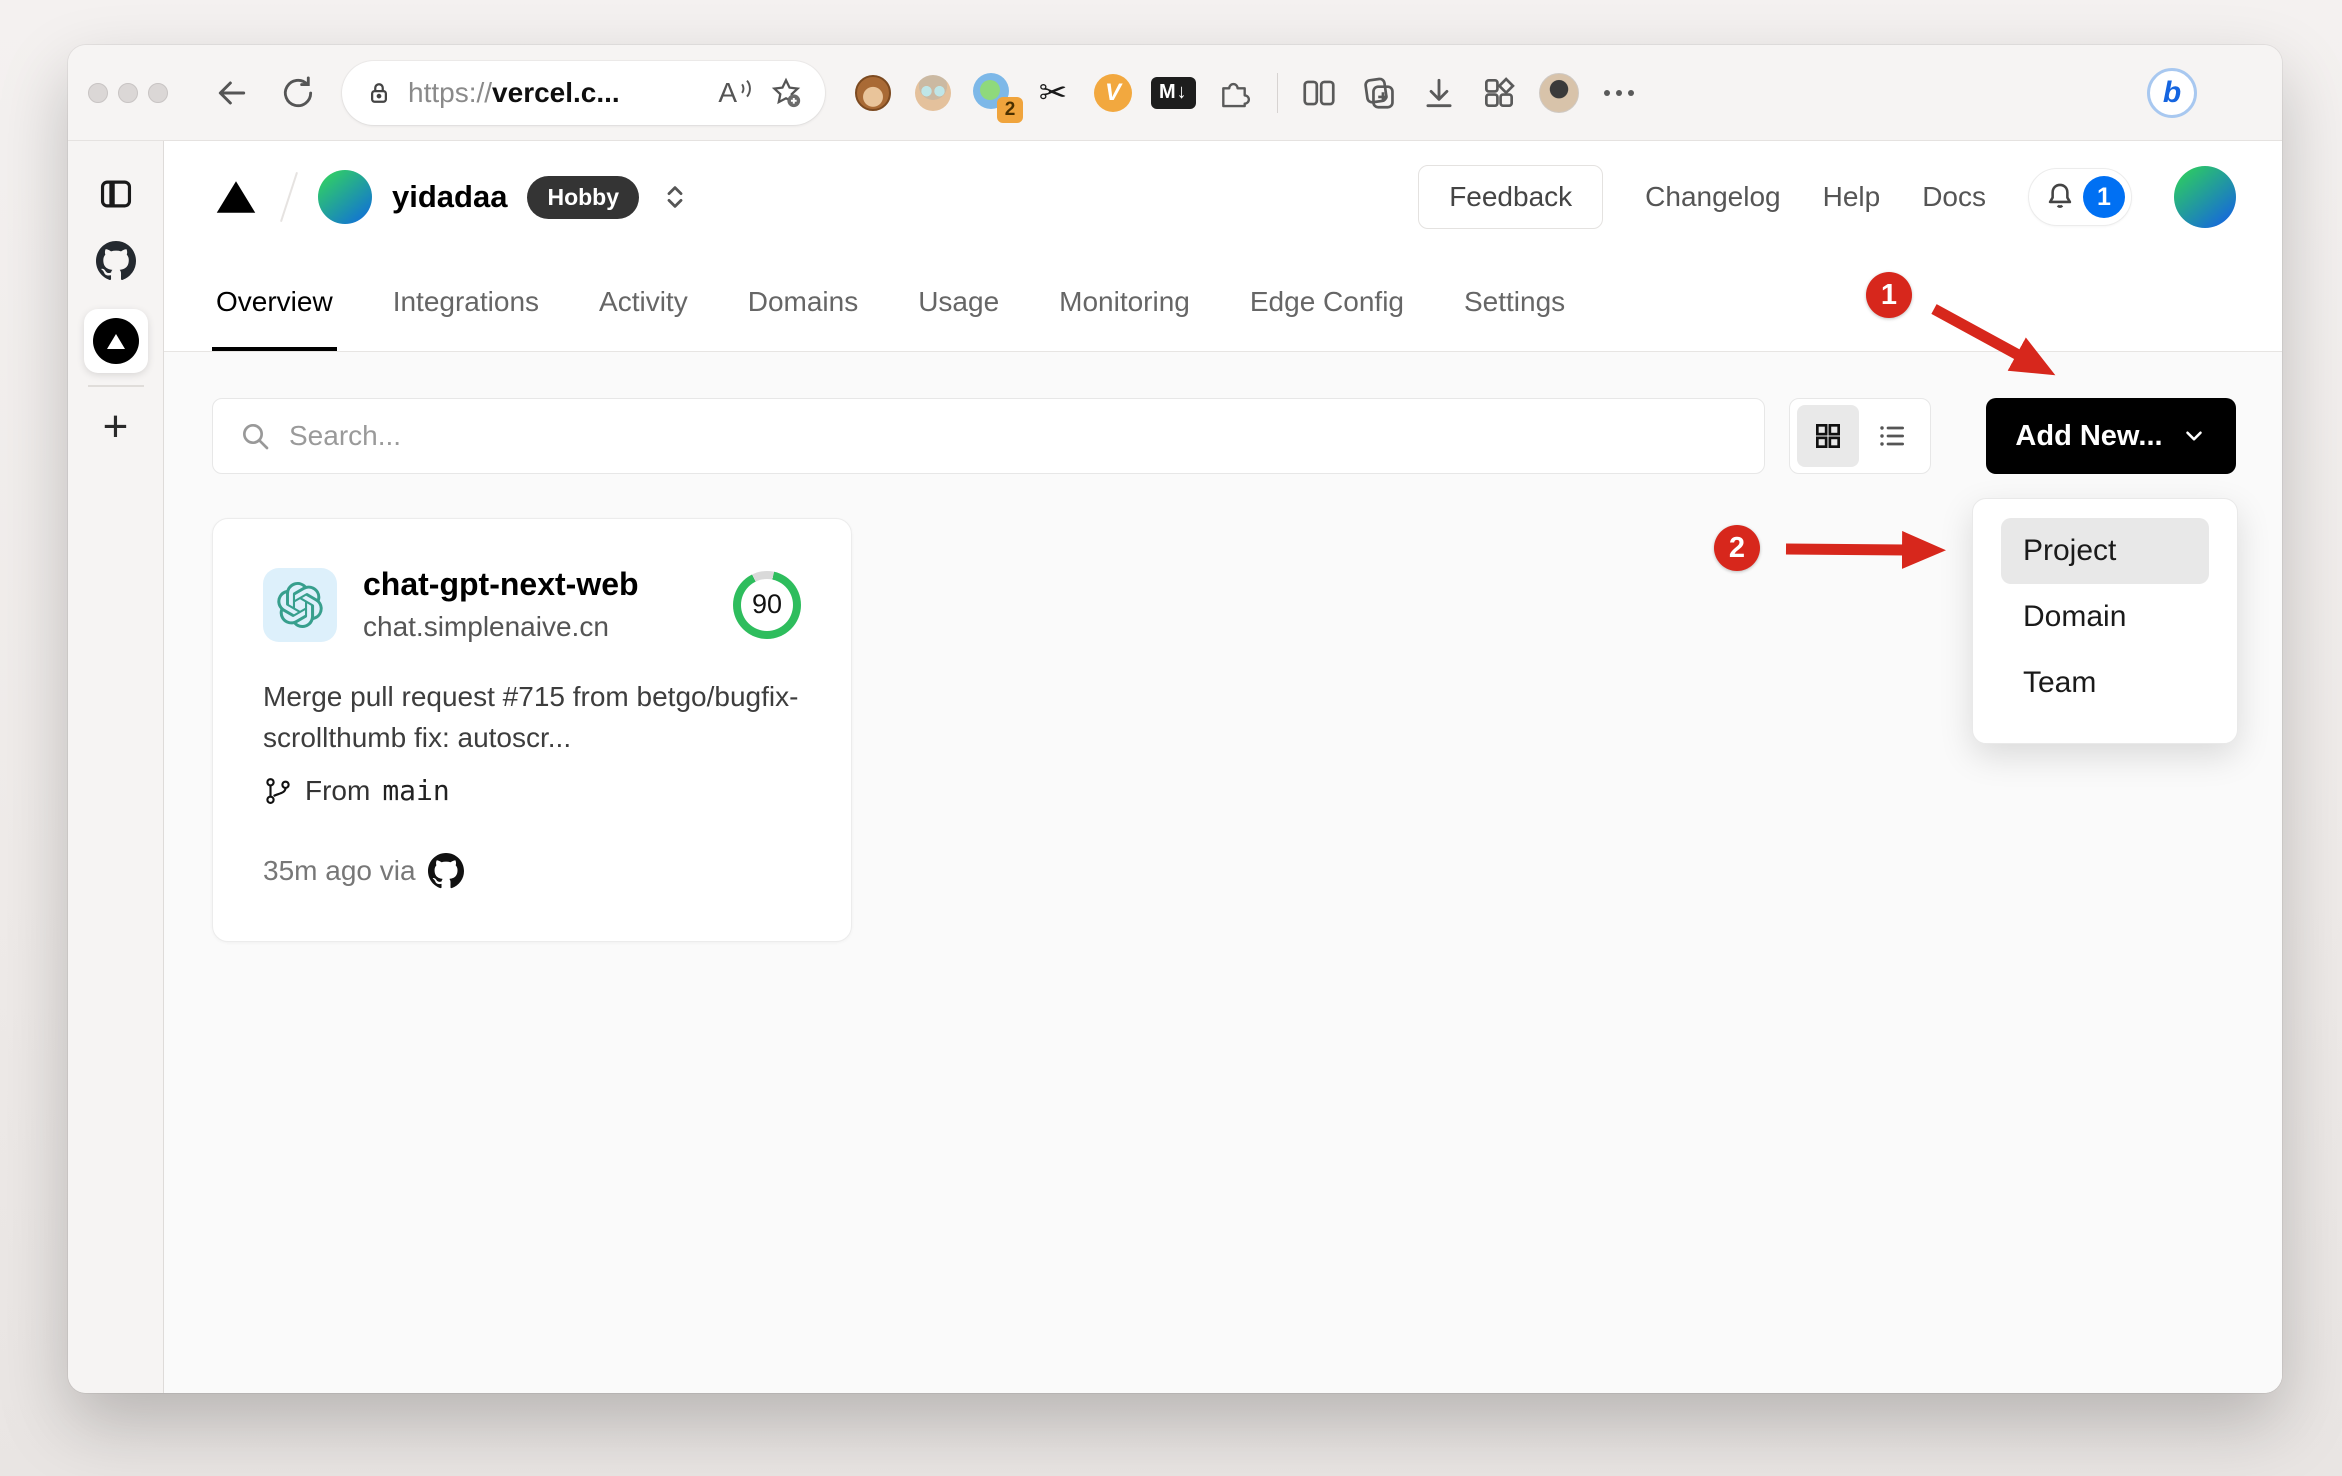  Describe the element at coordinates (1277, 92) in the screenshot. I see `toolbar-divider` at that location.